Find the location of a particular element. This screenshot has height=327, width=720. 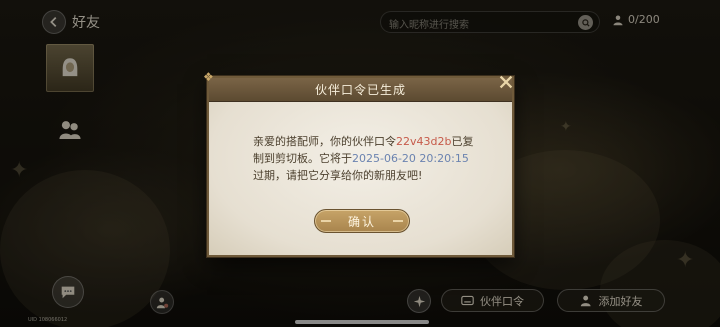

message-text: 亲爱的搭配师，你的伙伴口令 is located at coordinates (324, 141).